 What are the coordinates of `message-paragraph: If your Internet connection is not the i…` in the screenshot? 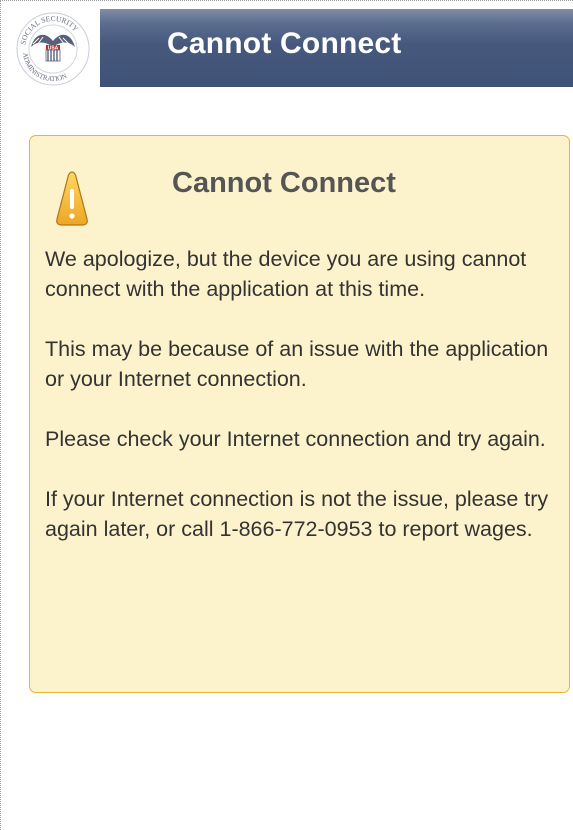 It's located at (297, 514).